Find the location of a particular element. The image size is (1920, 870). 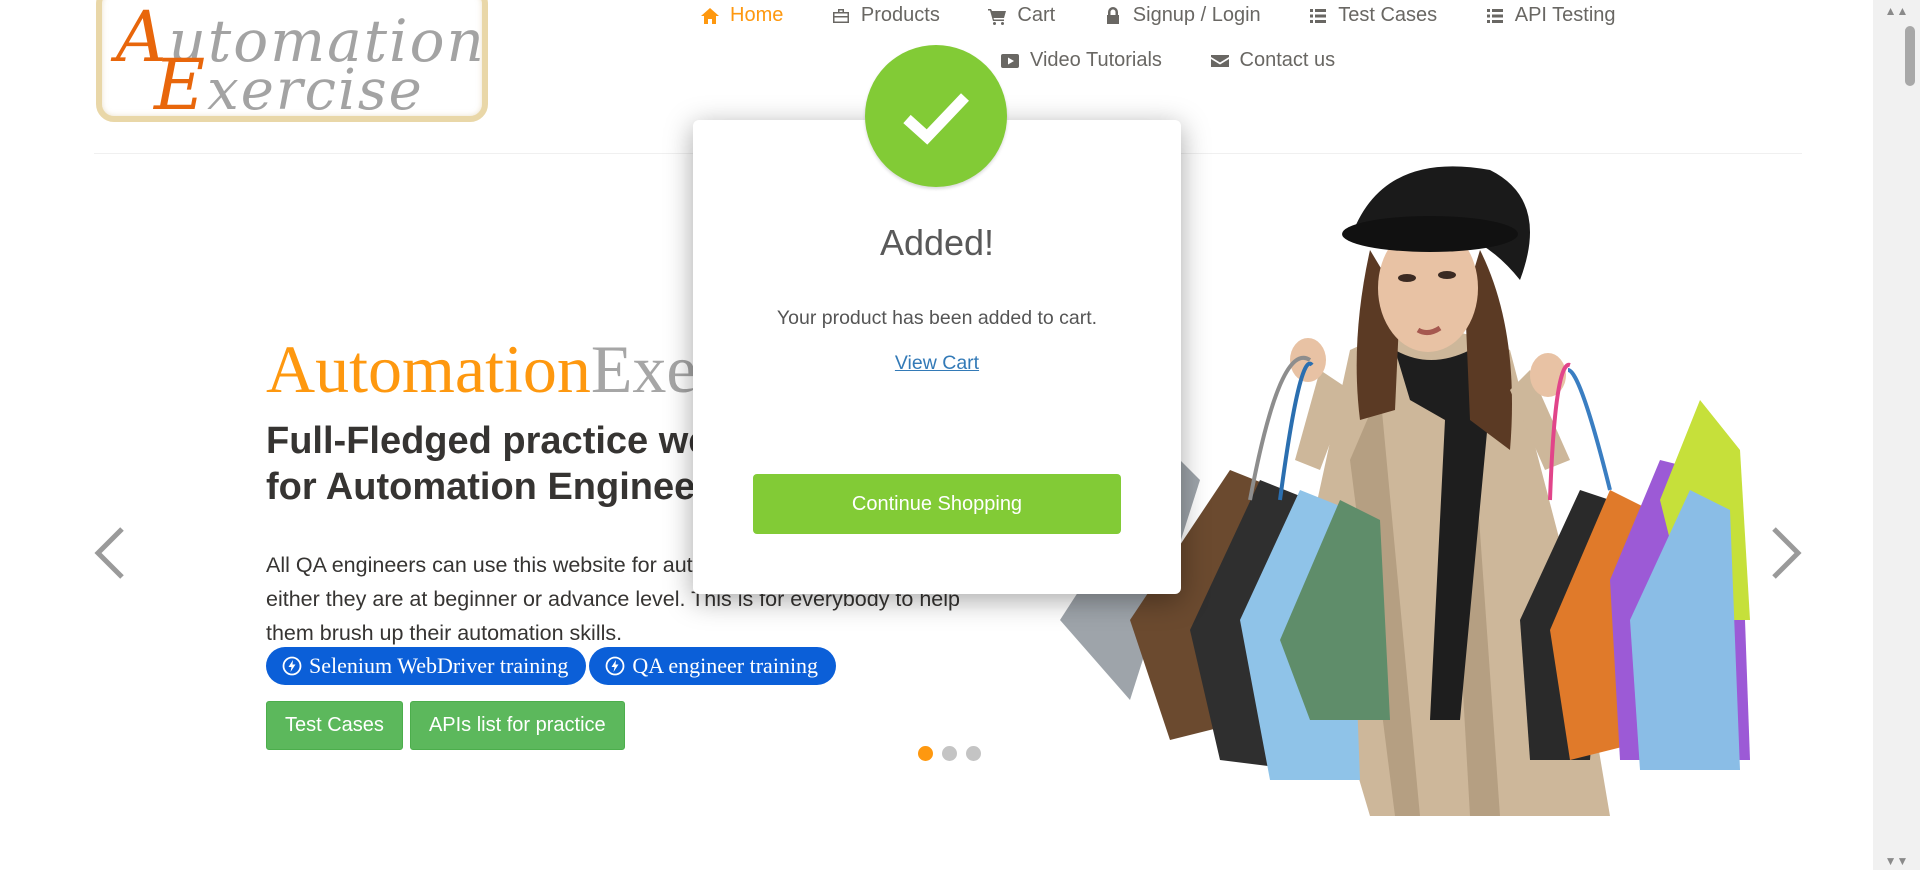

nav-item-signup-login: Signup / Login is located at coordinates (1182, 15).